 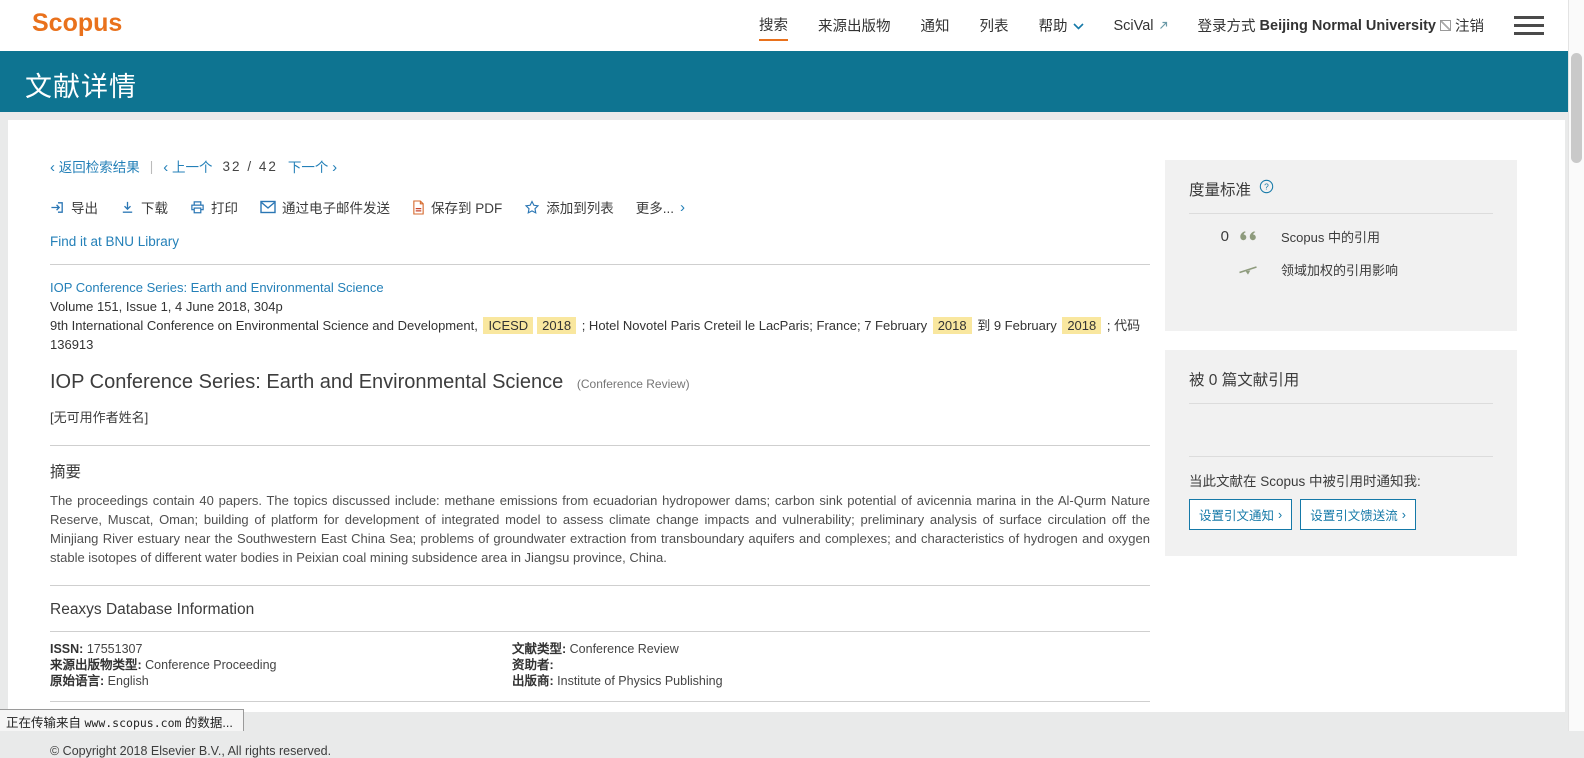 I want to click on detail-row-original-language: 原始语言: English, so click(x=281, y=681).